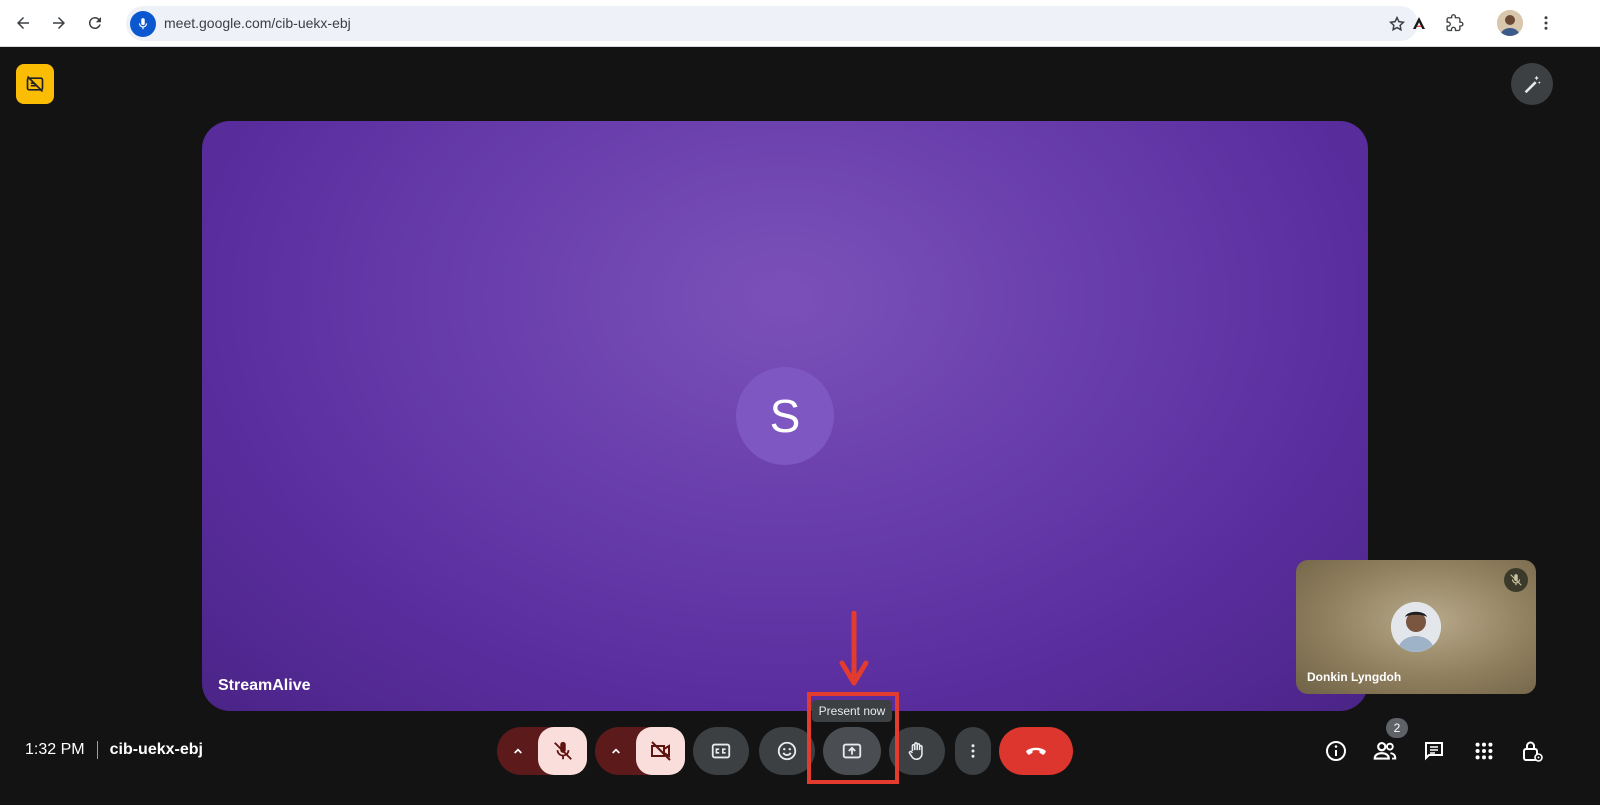 This screenshot has width=1600, height=805. I want to click on back-arrow-icon, so click(23, 23).